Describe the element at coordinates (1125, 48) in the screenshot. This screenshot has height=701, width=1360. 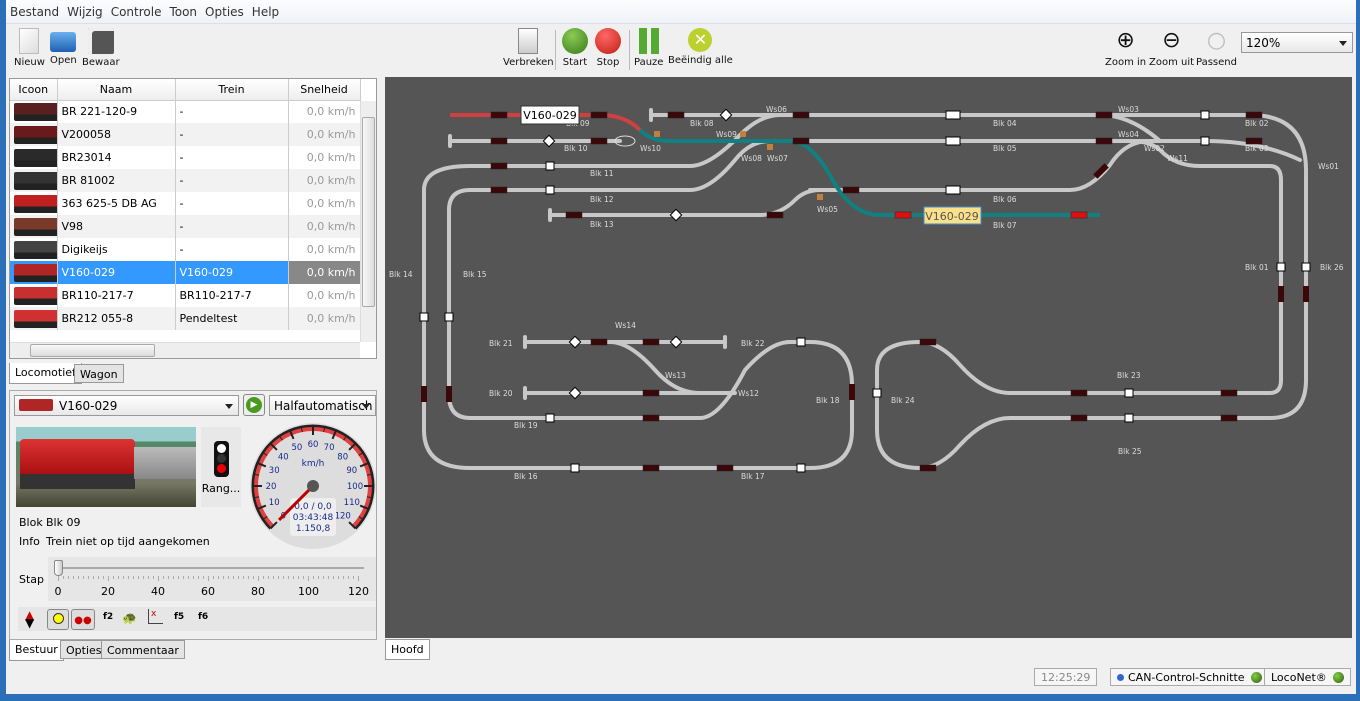
I see `zoom-in-button: ⊕ Zoom in` at that location.